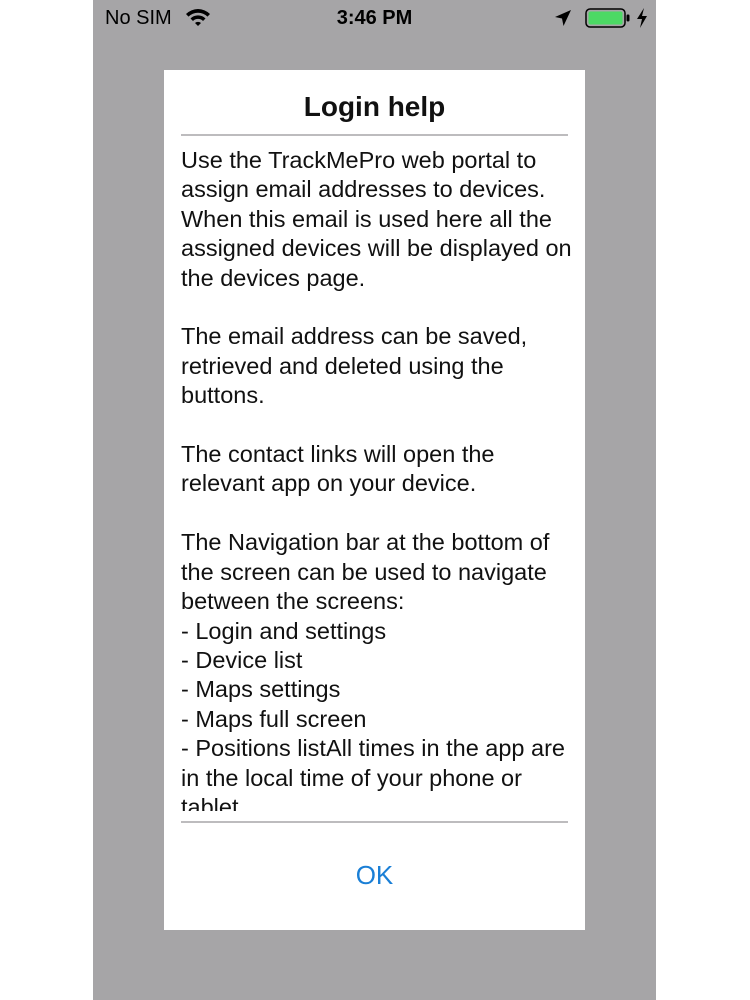  What do you see at coordinates (374, 135) in the screenshot?
I see `title-divider` at bounding box center [374, 135].